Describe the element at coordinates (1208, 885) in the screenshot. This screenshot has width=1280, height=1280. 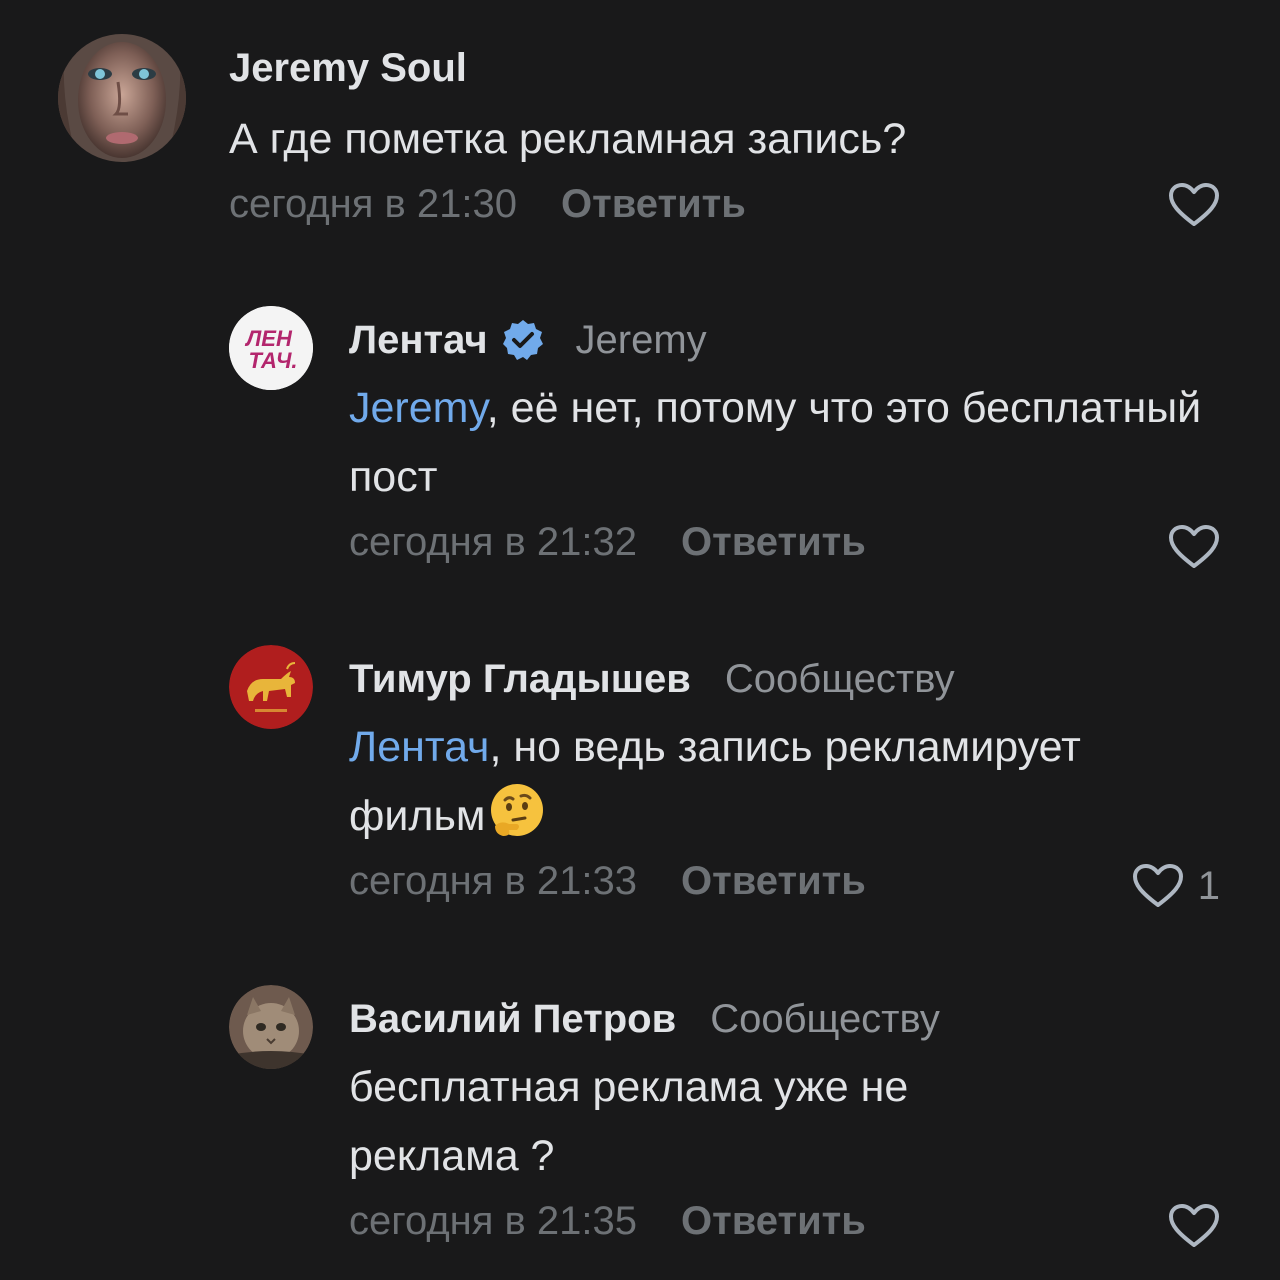
I see `like-count: 1` at that location.